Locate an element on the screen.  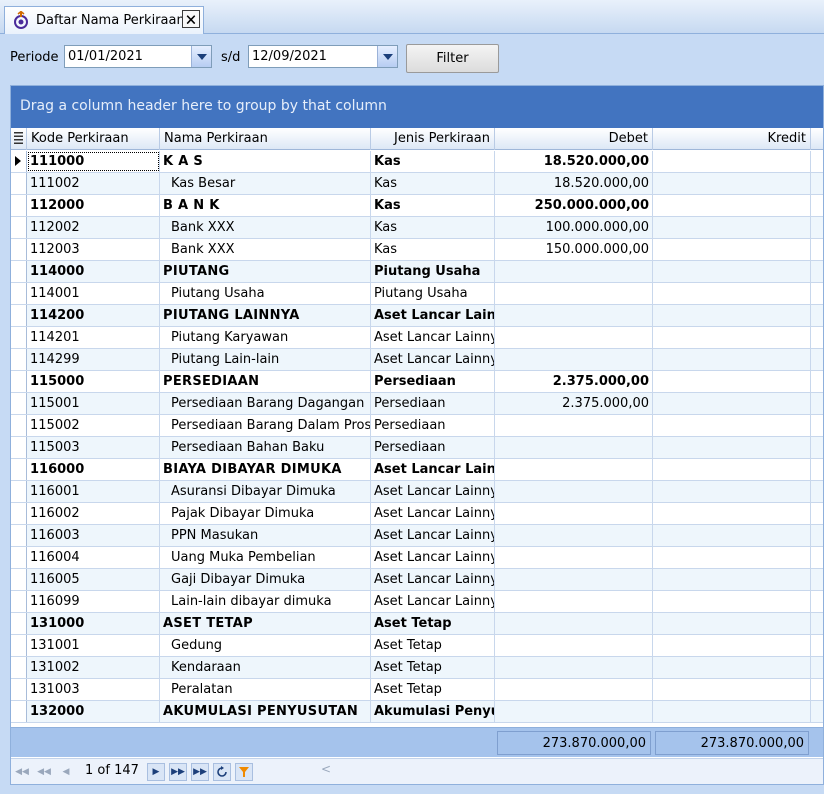
cell-kode: 115003 is located at coordinates (93, 447).